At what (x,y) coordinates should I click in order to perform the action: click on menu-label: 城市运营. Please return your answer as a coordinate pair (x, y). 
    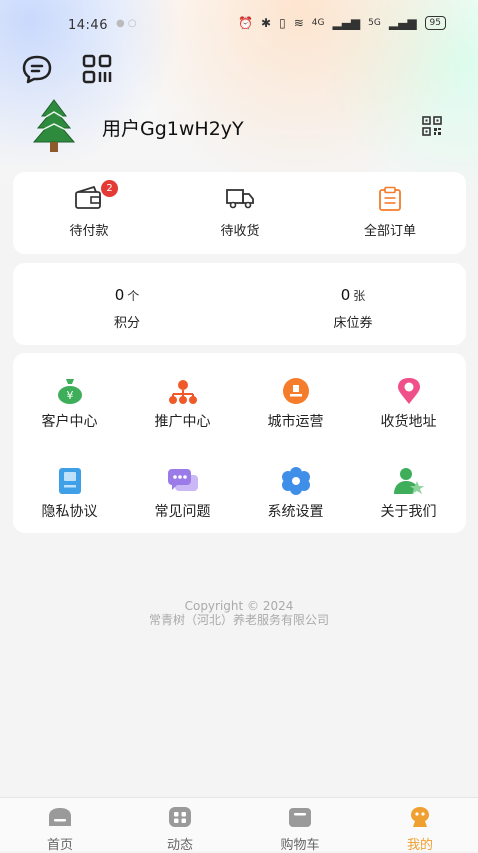
    Looking at the image, I should click on (295, 422).